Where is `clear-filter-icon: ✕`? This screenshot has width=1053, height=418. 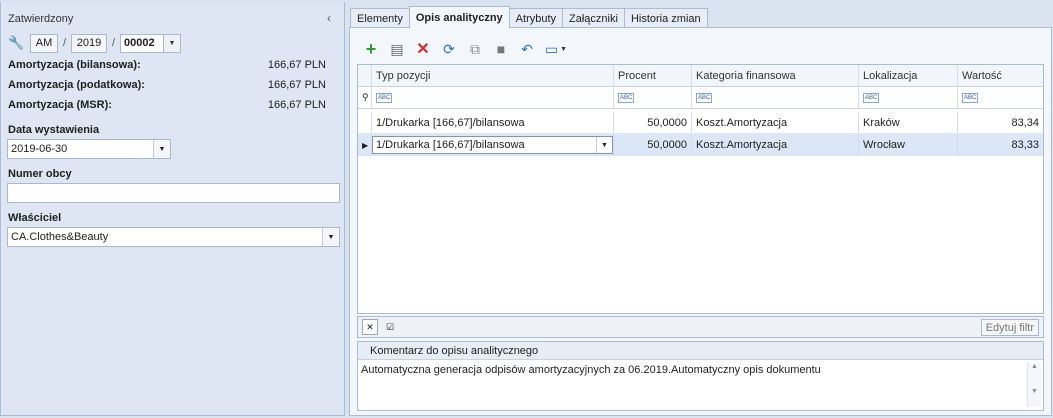 clear-filter-icon: ✕ is located at coordinates (370, 327).